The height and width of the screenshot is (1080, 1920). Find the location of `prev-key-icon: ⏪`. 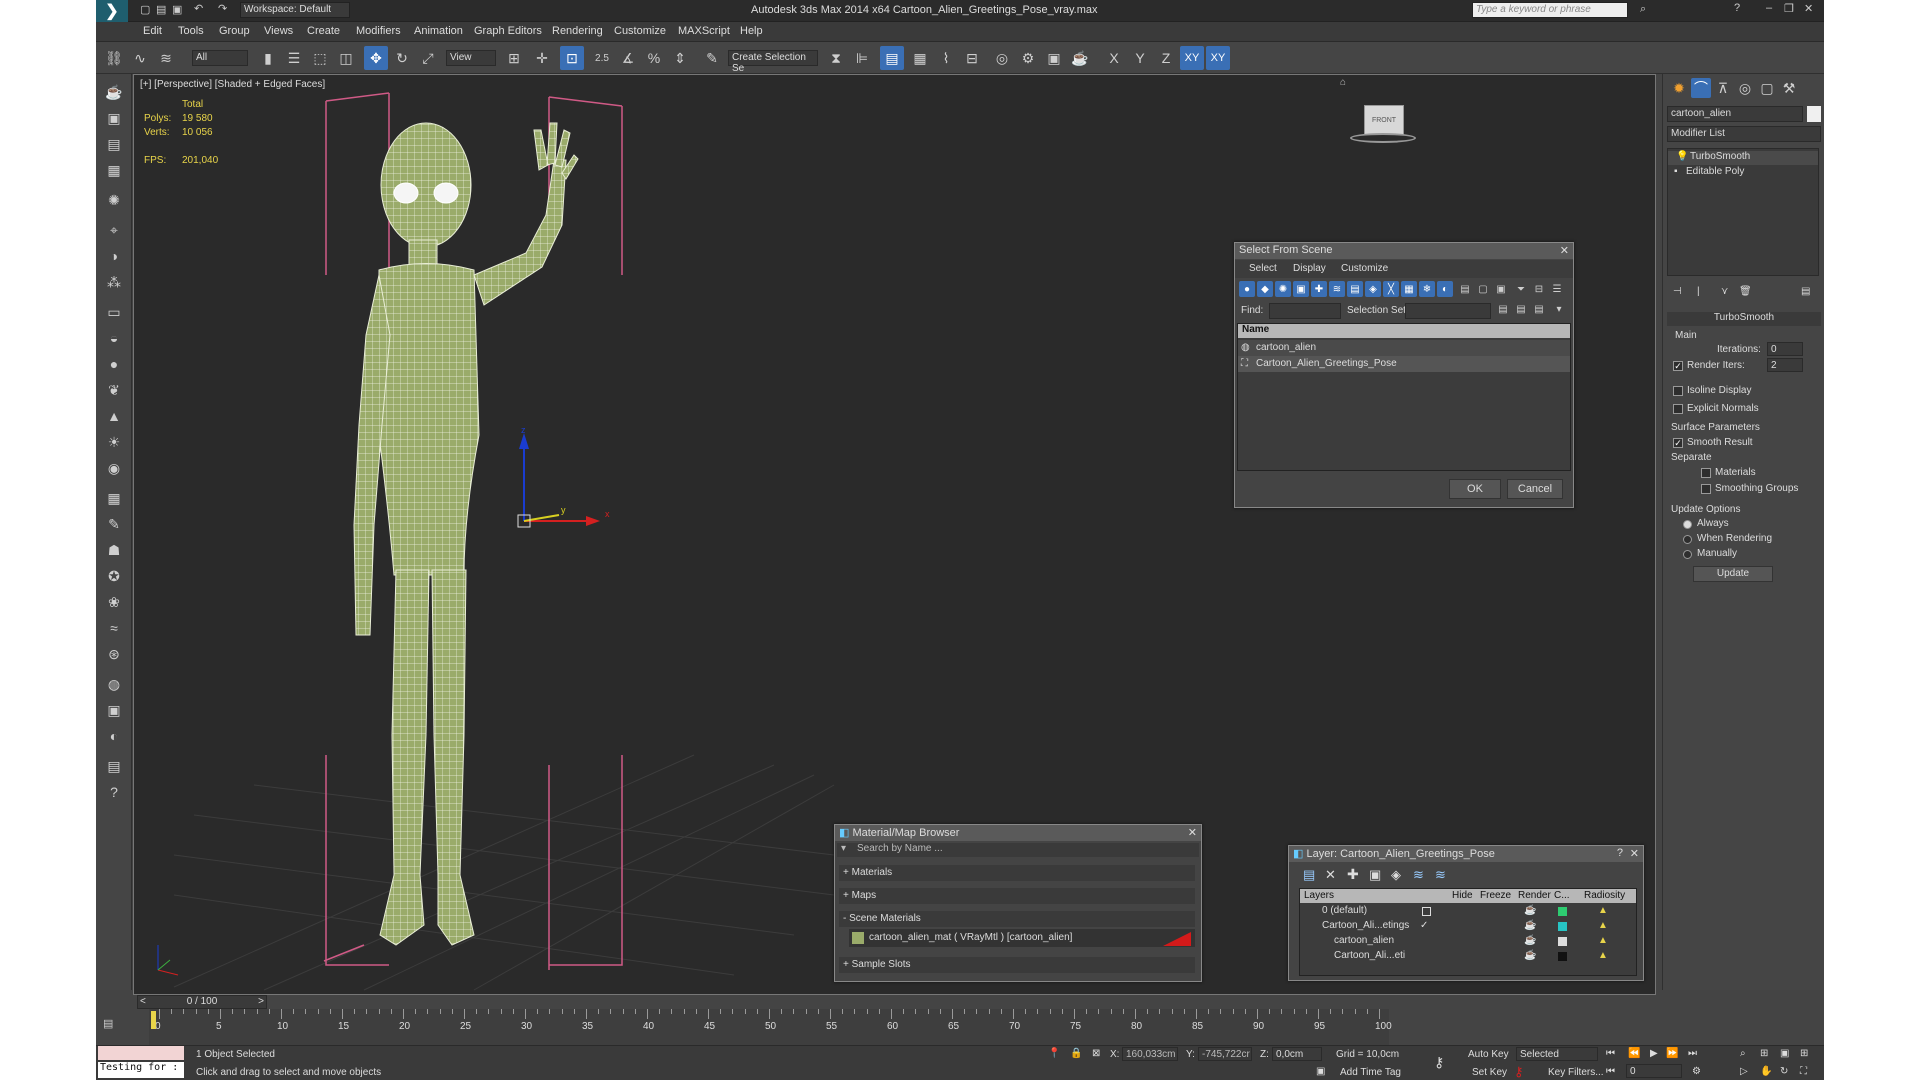

prev-key-icon: ⏪ is located at coordinates (1634, 1053).